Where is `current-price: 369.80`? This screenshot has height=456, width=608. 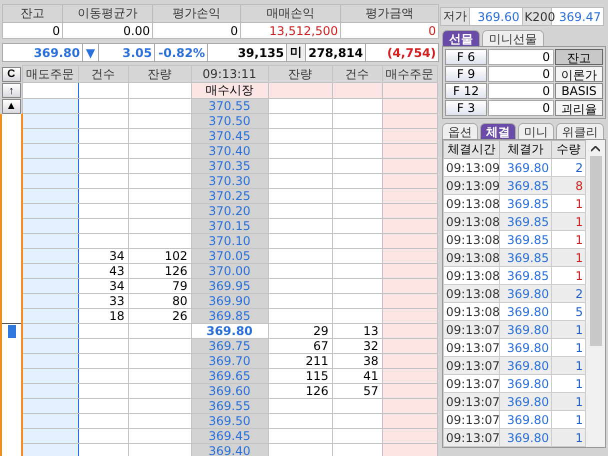
current-price: 369.80 is located at coordinates (42, 53).